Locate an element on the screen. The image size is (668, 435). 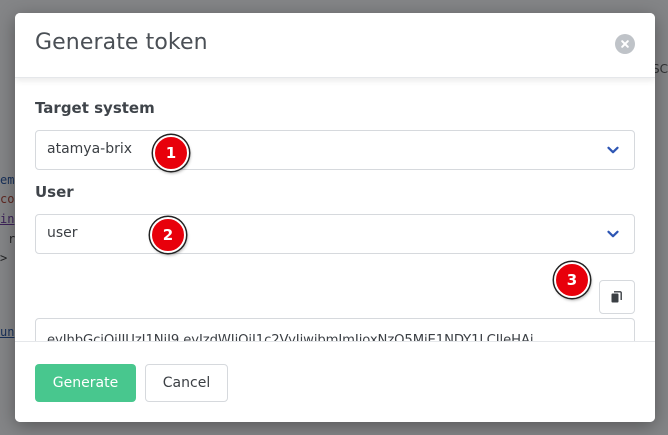
copy-token-button is located at coordinates (617, 297).